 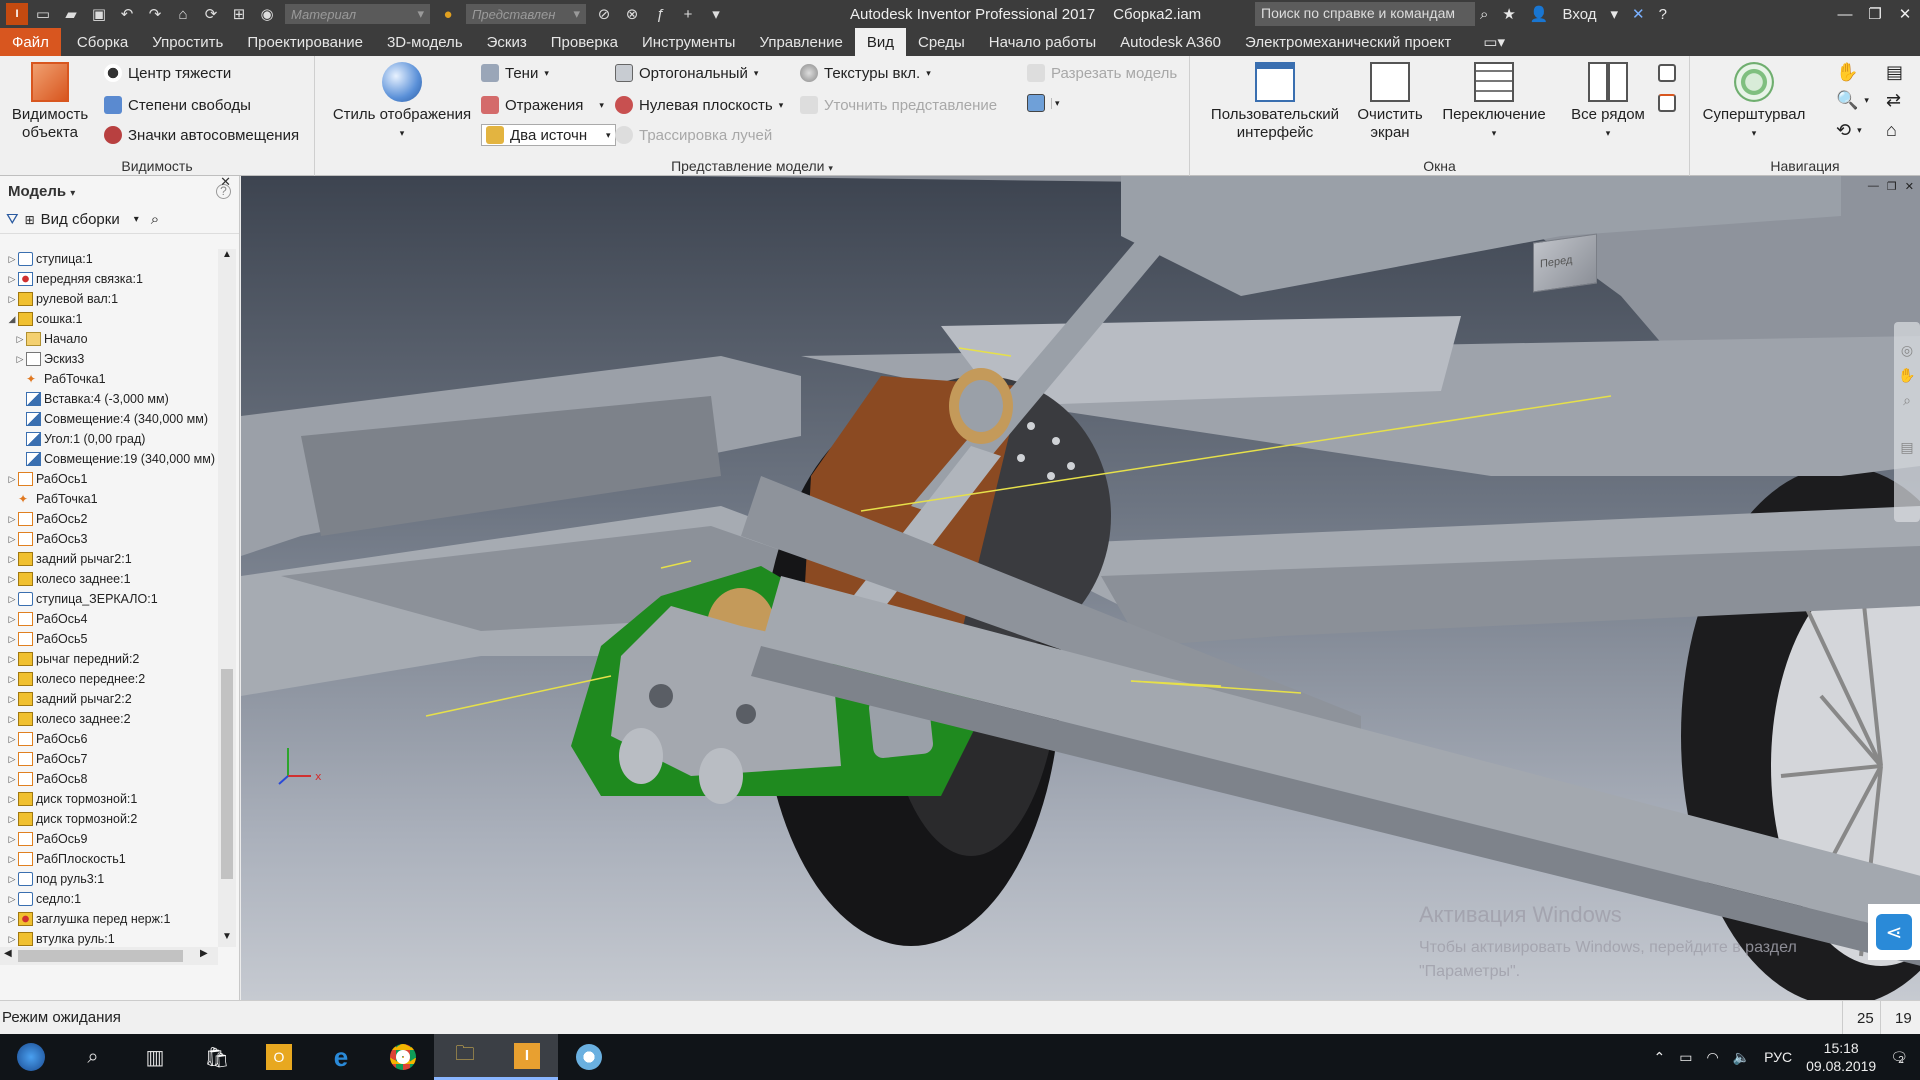 What do you see at coordinates (127, 14) in the screenshot?
I see `undo-icon: ↶` at bounding box center [127, 14].